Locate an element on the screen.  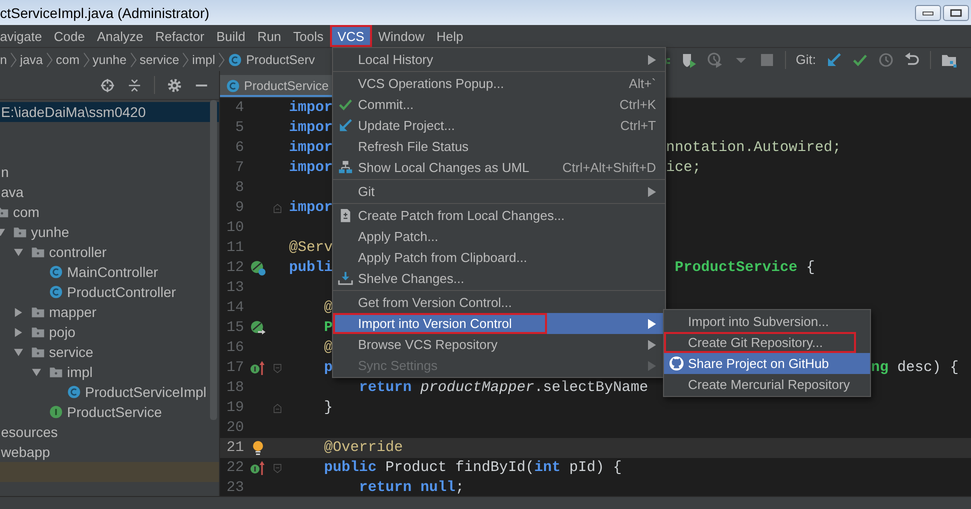
menu-bar-item: Refactor is located at coordinates (179, 36).